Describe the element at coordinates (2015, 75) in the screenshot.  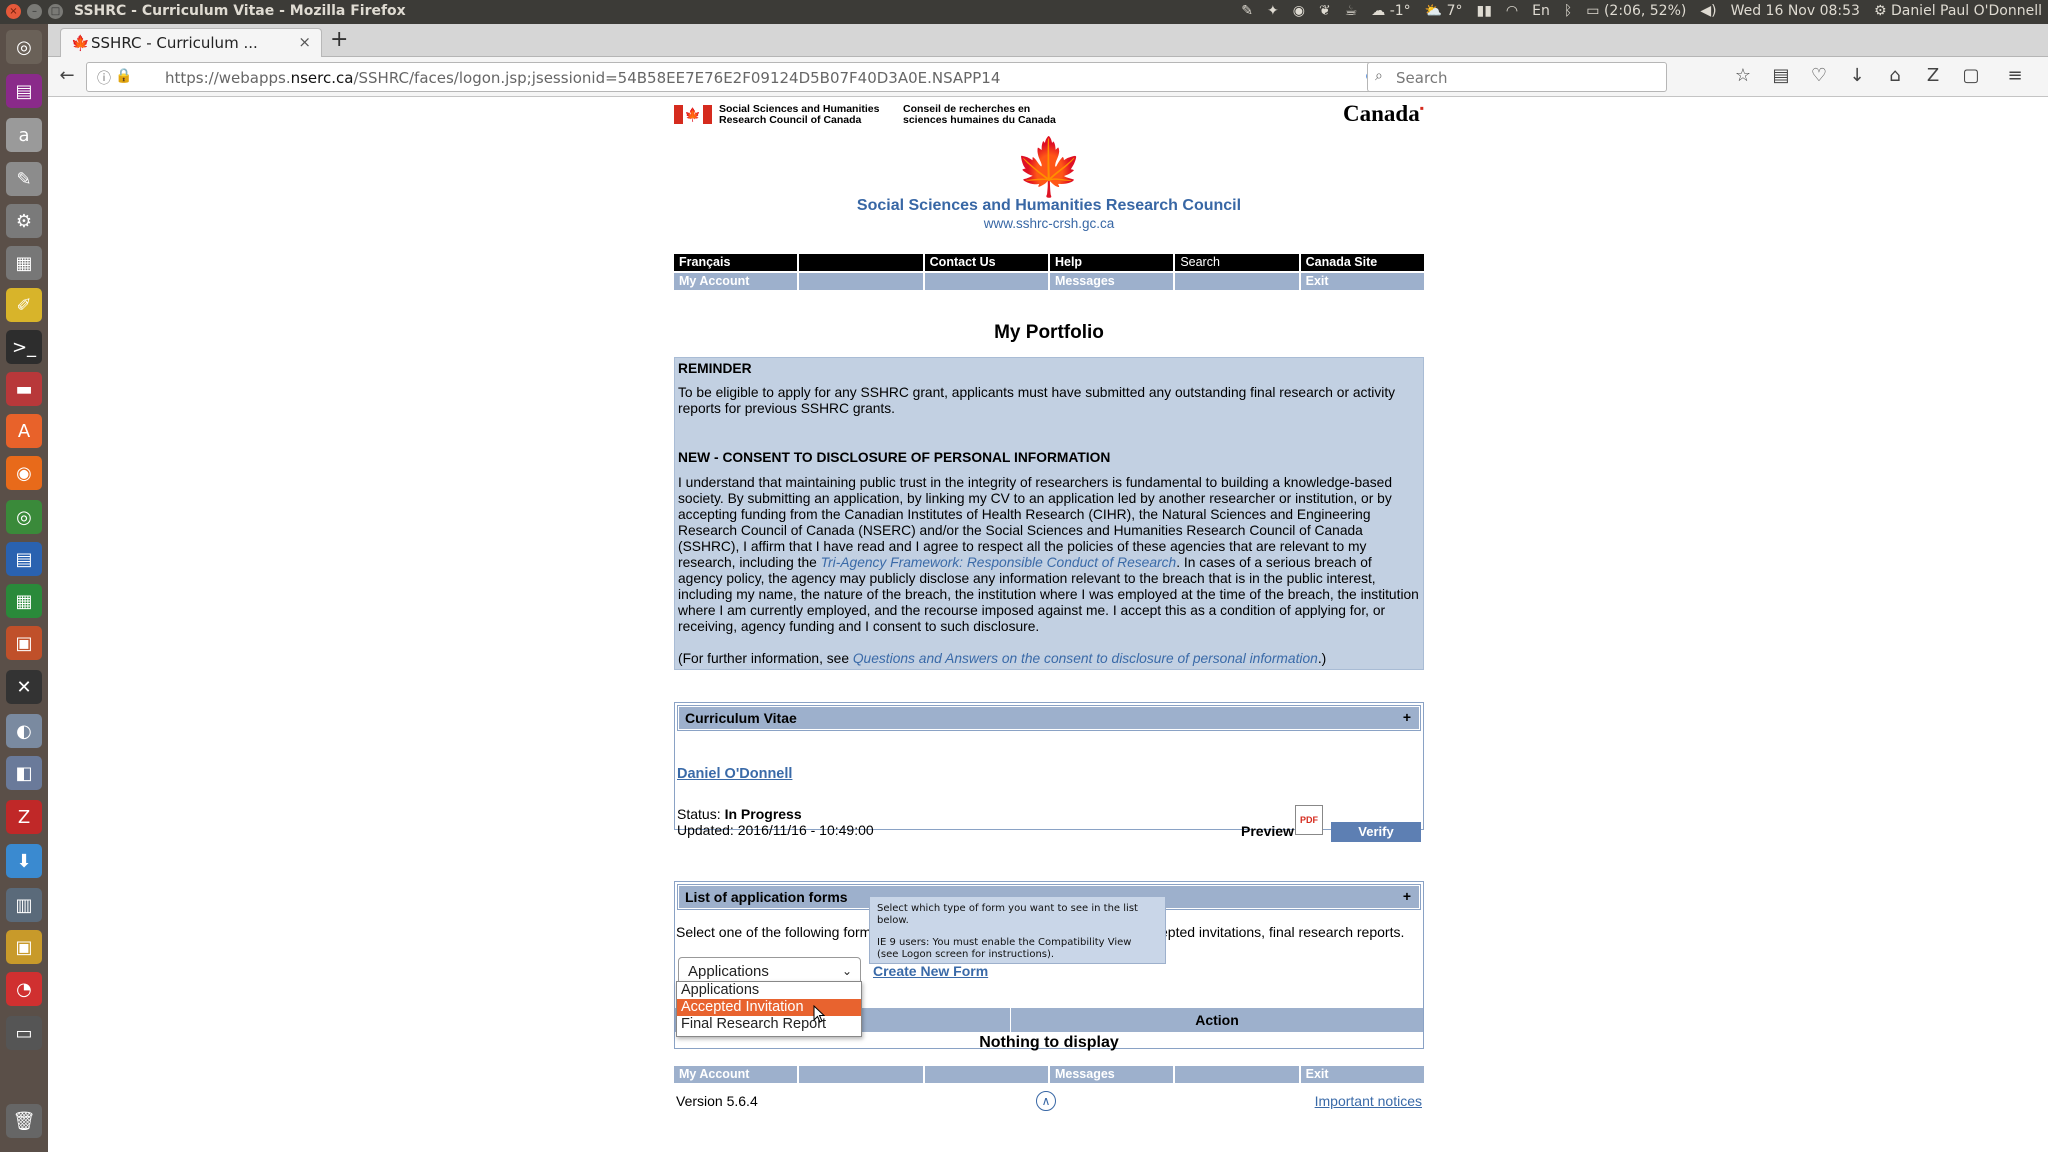
I see `menu-hamburger-icon: ≡` at that location.